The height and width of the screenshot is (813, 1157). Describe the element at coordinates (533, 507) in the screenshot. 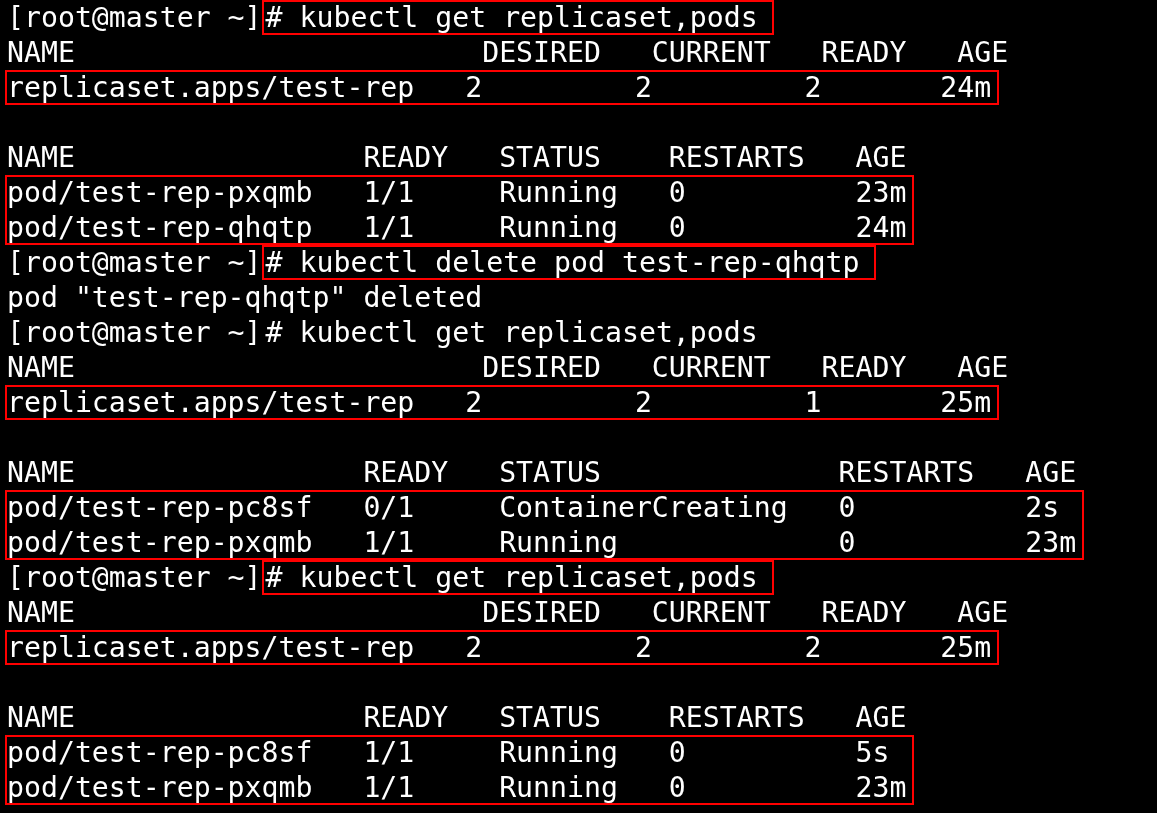

I see `output-line: pod/test-rep-pc8sf 0/1 ContainerCreating 0 2s` at that location.